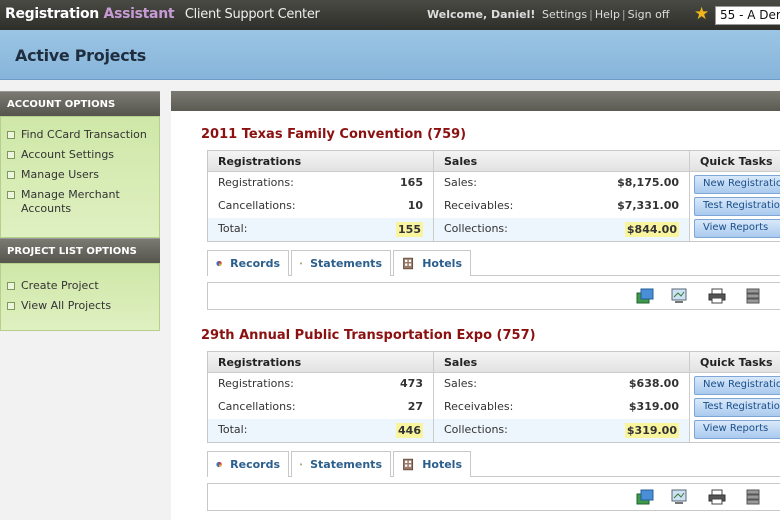  I want to click on star-icon: ★, so click(701, 14).